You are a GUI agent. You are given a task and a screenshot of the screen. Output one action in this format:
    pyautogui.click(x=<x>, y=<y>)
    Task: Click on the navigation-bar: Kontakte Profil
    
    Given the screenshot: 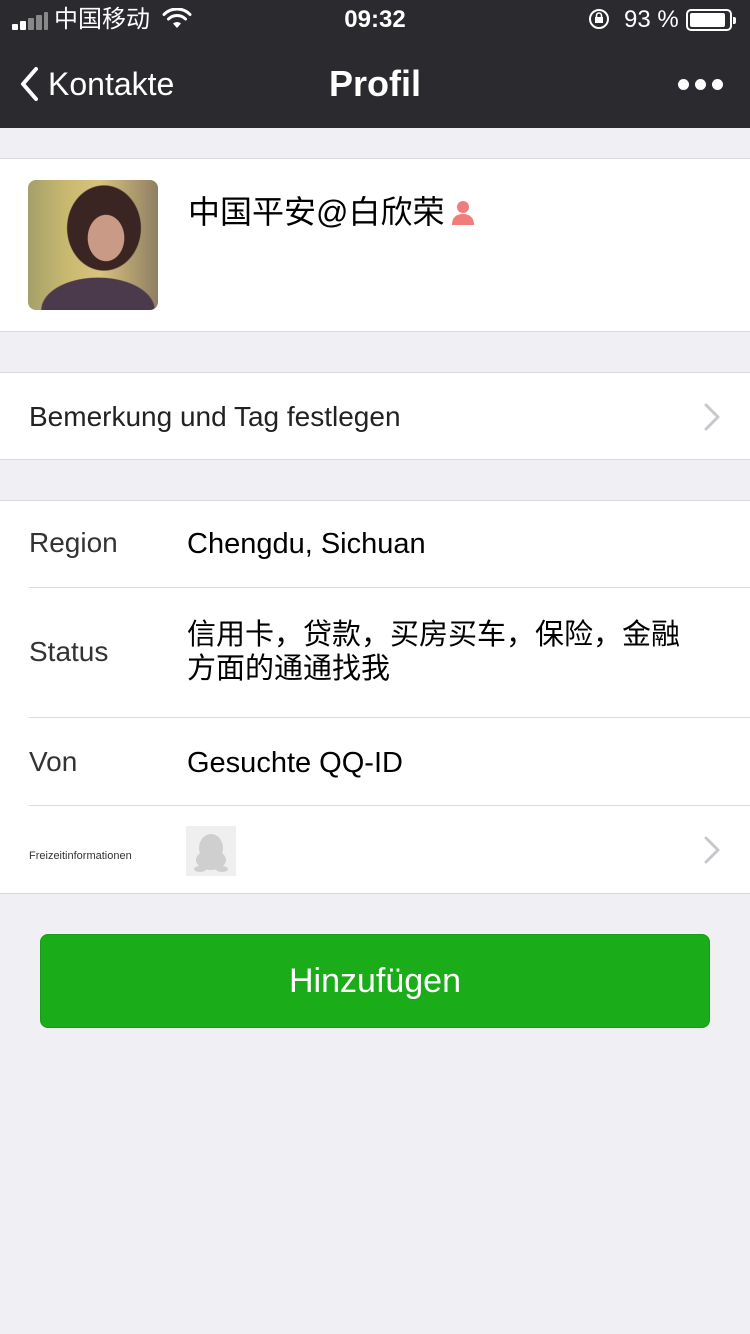 What is the action you would take?
    pyautogui.click(x=375, y=84)
    